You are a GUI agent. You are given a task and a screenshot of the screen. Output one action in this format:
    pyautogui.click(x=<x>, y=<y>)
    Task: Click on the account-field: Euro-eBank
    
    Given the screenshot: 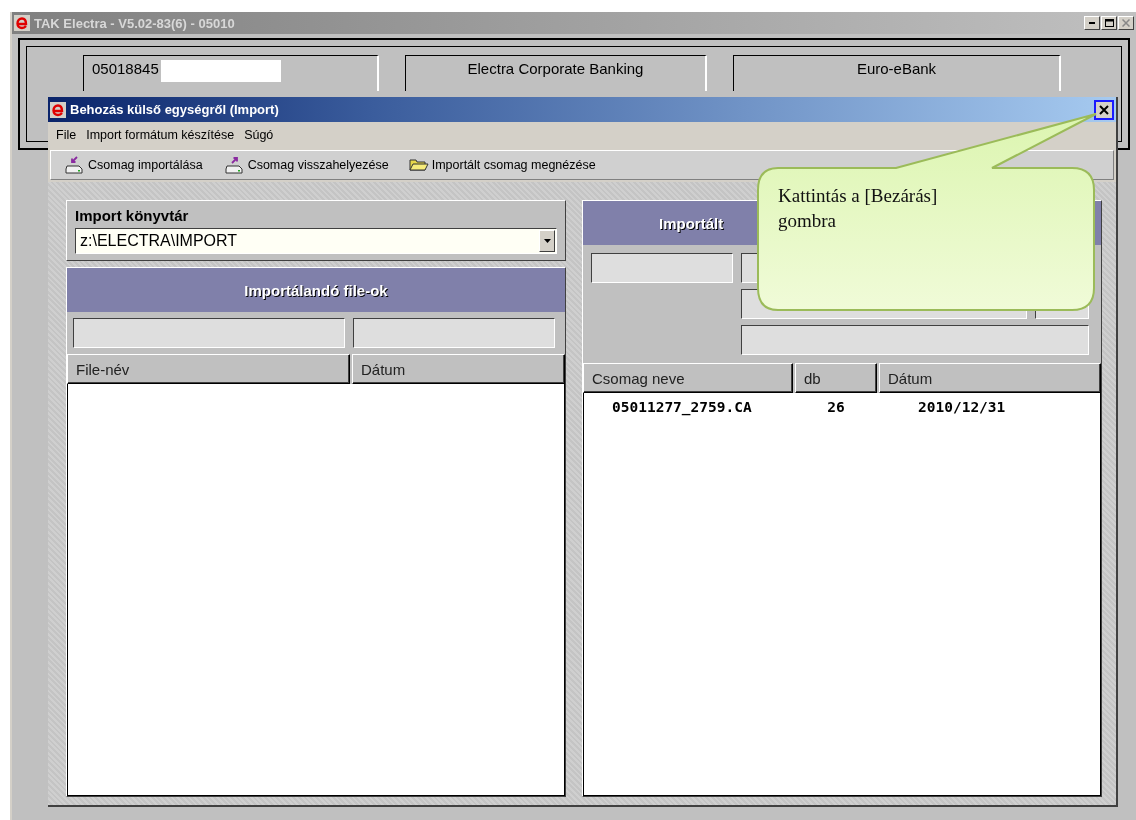 What is the action you would take?
    pyautogui.click(x=897, y=73)
    